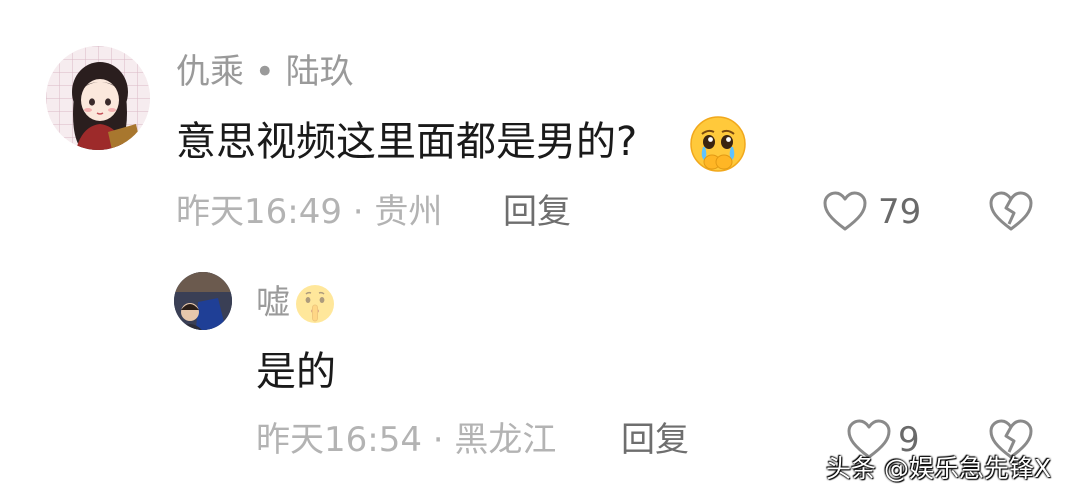 This screenshot has width=1088, height=498. What do you see at coordinates (296, 372) in the screenshot?
I see `reply-text: 是的` at bounding box center [296, 372].